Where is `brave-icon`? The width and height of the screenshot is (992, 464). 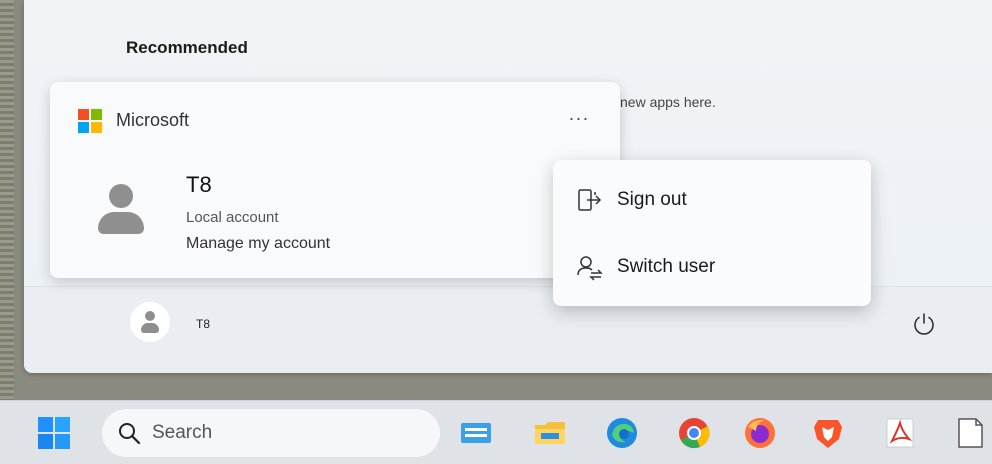
brave-icon is located at coordinates (828, 433).